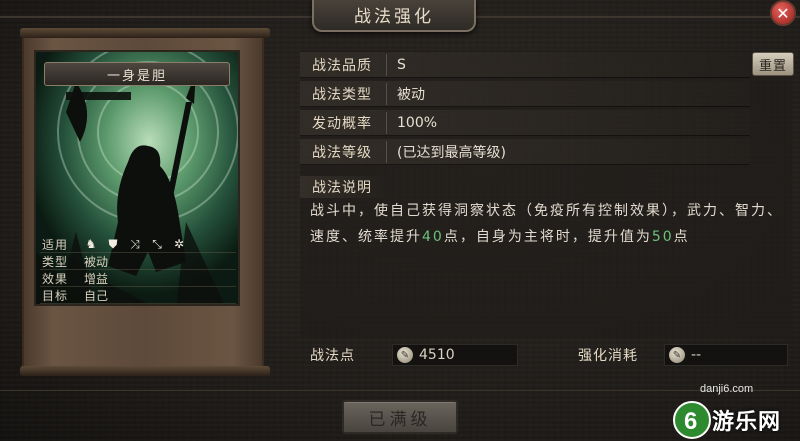 This screenshot has width=800, height=441. I want to click on stat-row-quality: 战法品质 S, so click(525, 65).